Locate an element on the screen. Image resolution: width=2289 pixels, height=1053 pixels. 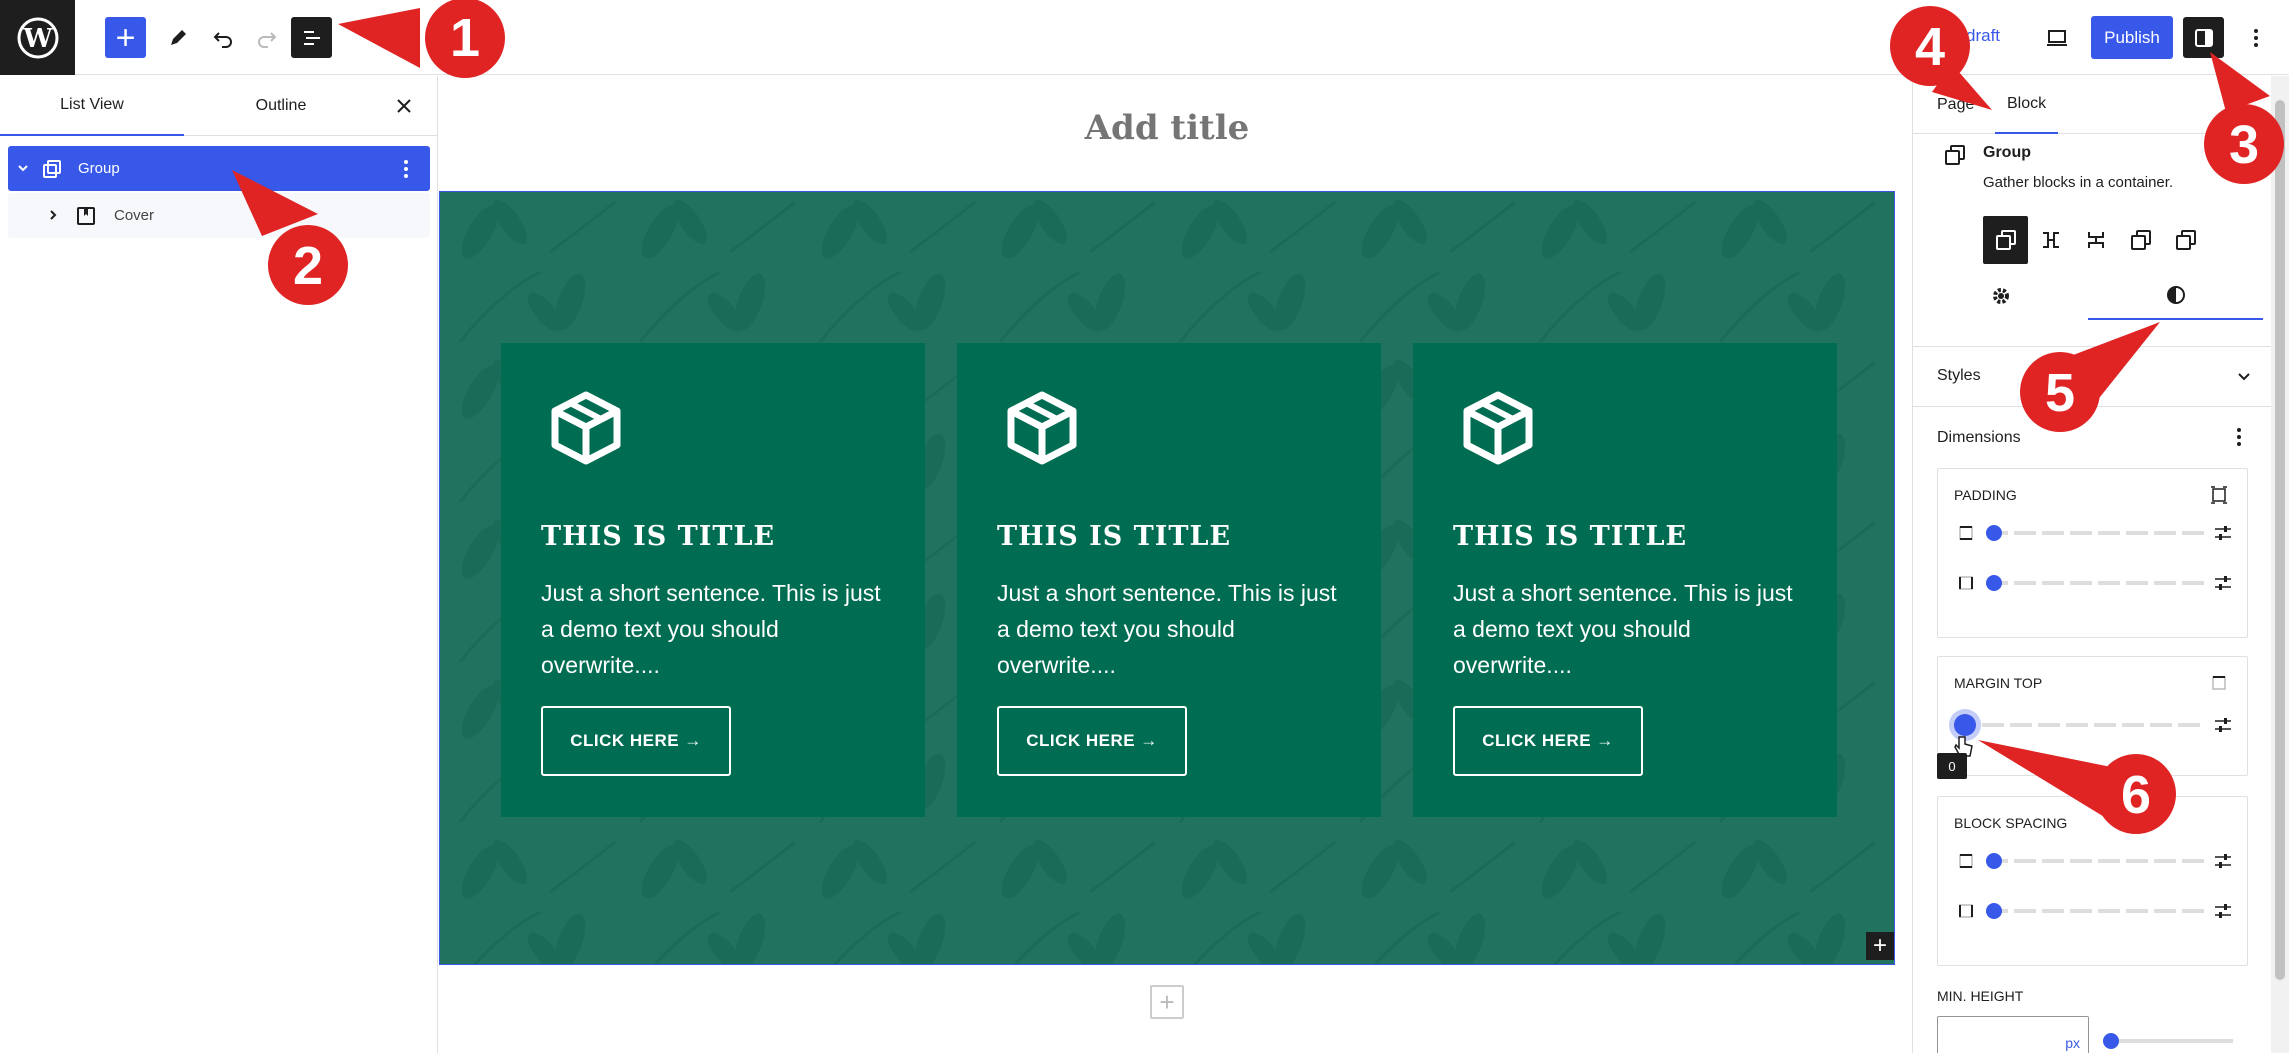
tab-block: Block is located at coordinates (2027, 105).